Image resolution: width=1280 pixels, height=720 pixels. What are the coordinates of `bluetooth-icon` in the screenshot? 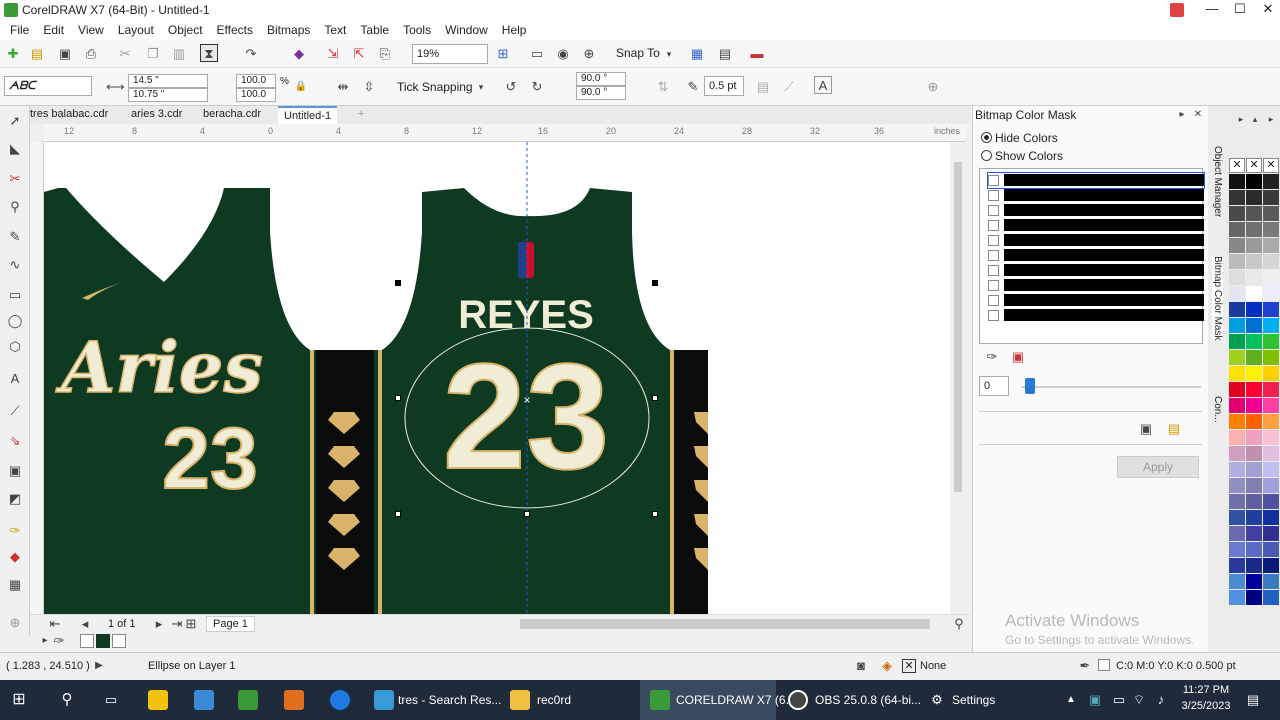 It's located at (340, 700).